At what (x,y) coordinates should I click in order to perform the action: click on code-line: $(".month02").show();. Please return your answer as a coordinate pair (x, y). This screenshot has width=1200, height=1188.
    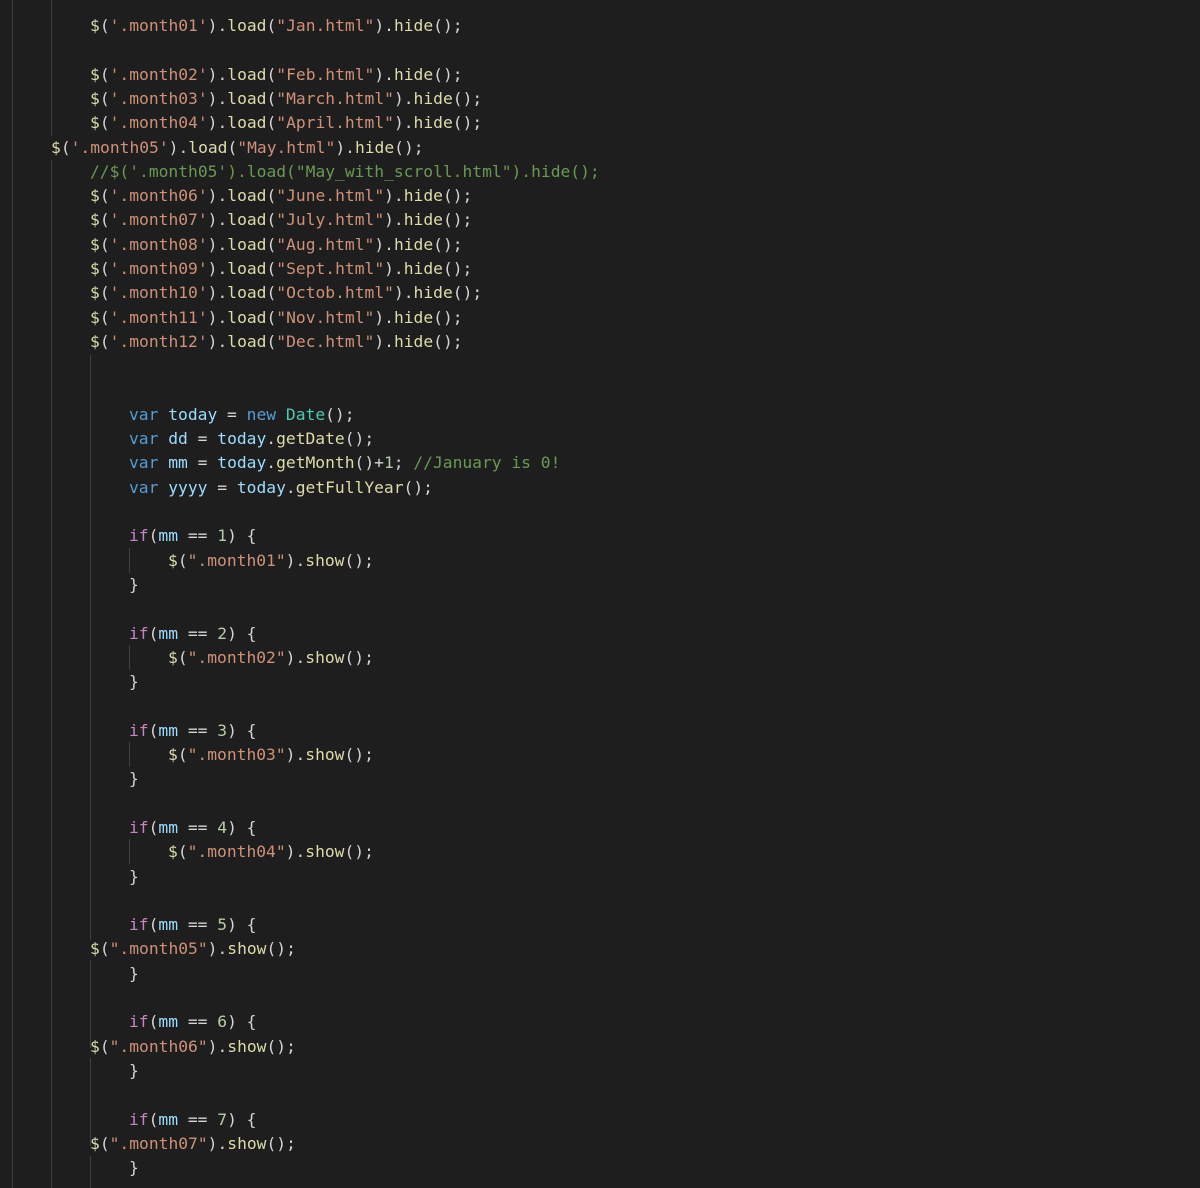
    Looking at the image, I should click on (271, 658).